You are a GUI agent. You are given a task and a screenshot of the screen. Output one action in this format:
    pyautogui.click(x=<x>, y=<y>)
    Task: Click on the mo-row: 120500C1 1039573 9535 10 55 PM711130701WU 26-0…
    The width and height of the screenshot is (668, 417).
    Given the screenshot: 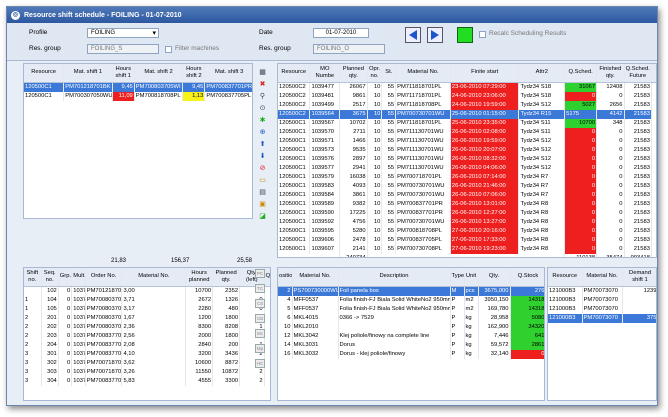 What is the action you would take?
    pyautogui.click(x=467, y=150)
    